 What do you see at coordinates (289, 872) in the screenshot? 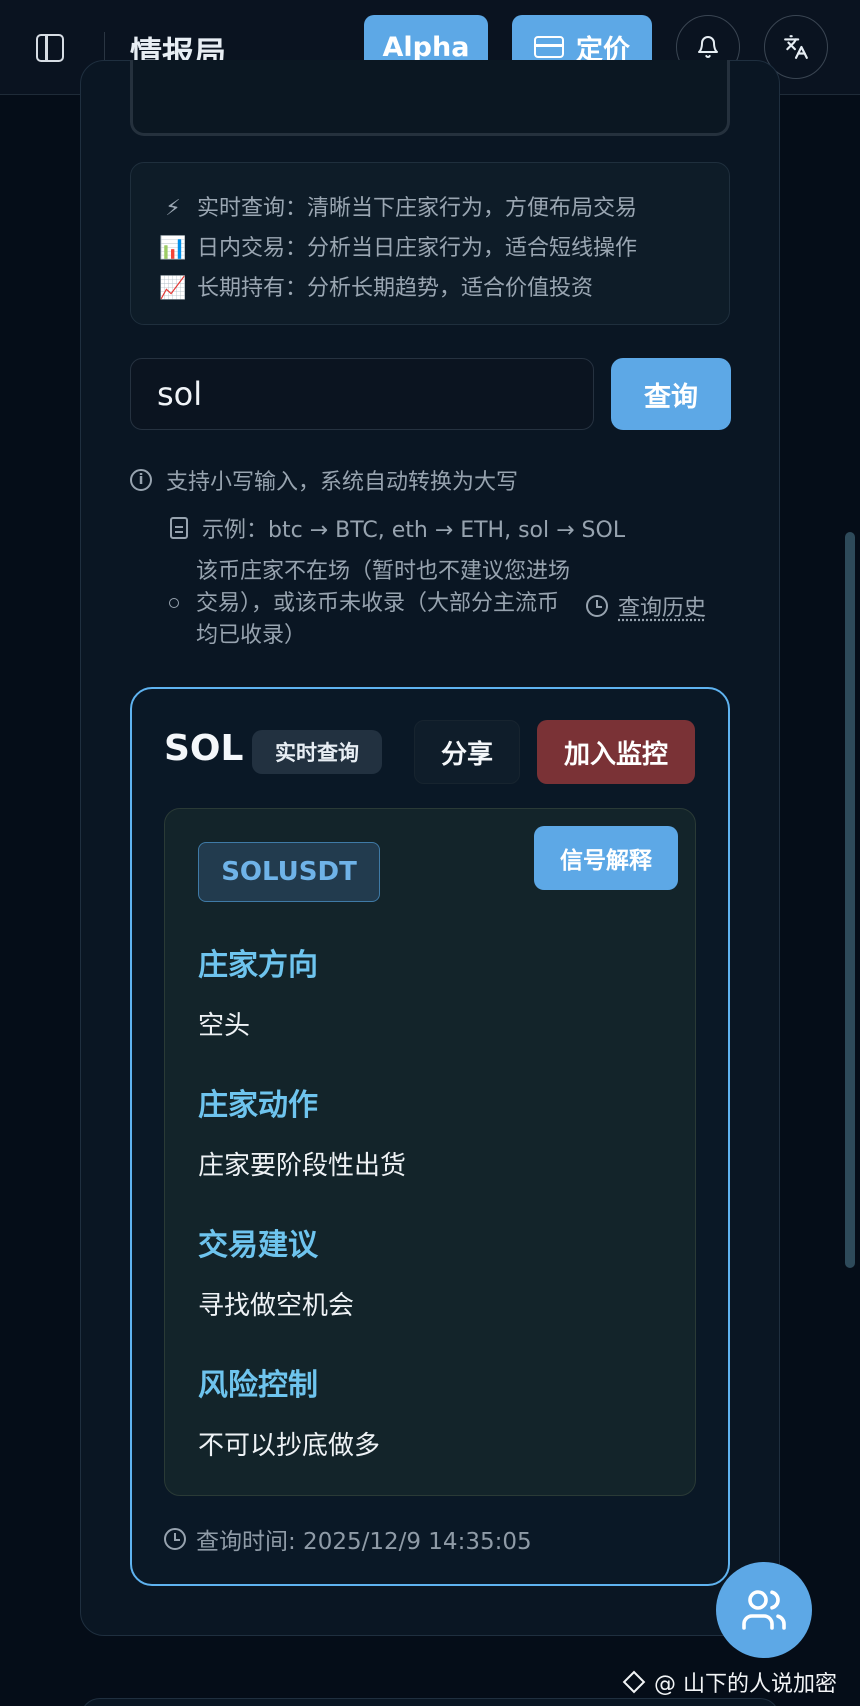
I see `pair-badge: SOLUSDT` at bounding box center [289, 872].